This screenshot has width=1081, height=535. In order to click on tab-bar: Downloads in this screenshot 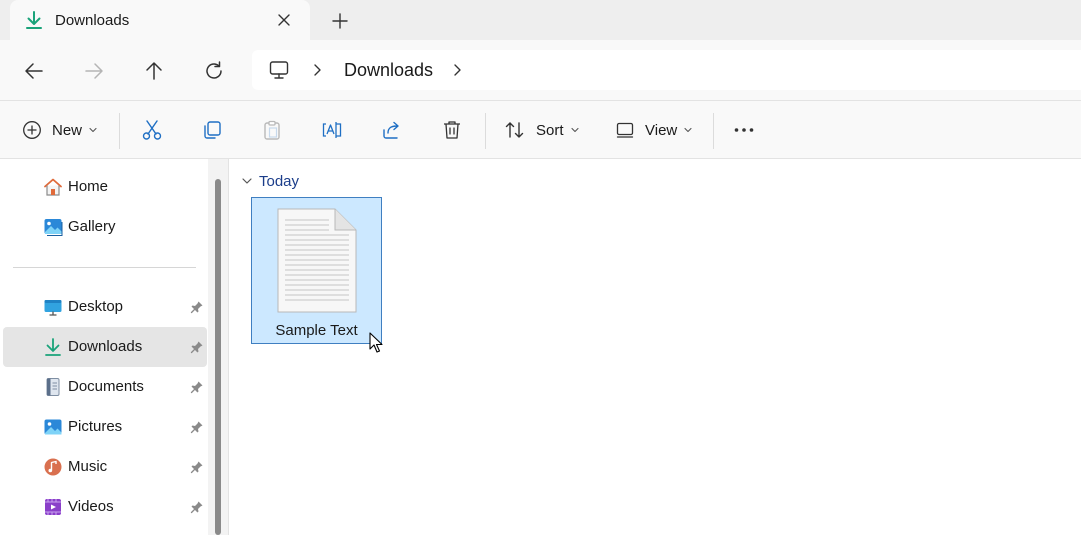, I will do `click(540, 20)`.